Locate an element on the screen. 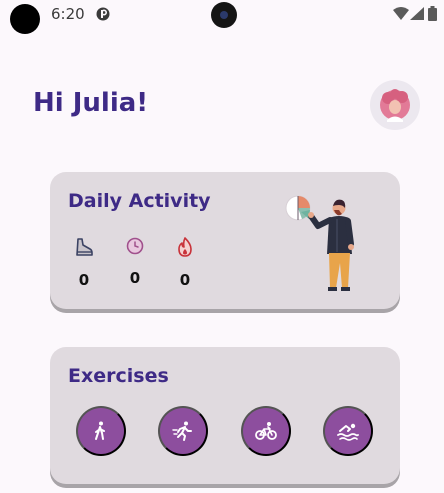 This screenshot has height=493, width=444. greeting-title: Hi Julia! is located at coordinates (91, 103).